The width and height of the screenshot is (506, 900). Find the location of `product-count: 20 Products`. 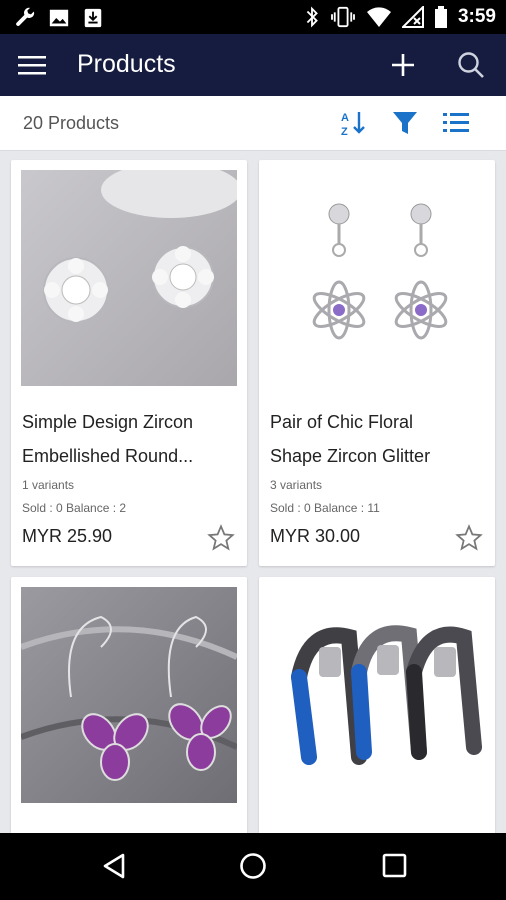

product-count: 20 Products is located at coordinates (71, 123).